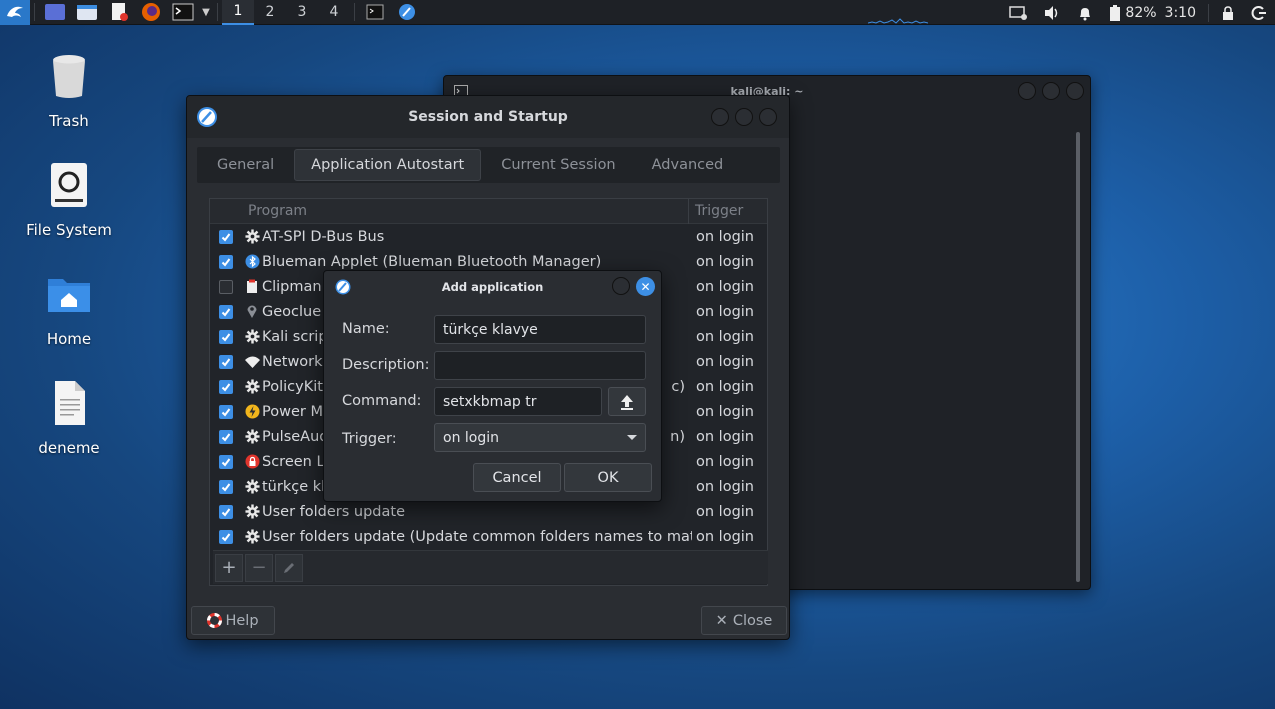  I want to click on column-trigger: Trigger, so click(715, 211).